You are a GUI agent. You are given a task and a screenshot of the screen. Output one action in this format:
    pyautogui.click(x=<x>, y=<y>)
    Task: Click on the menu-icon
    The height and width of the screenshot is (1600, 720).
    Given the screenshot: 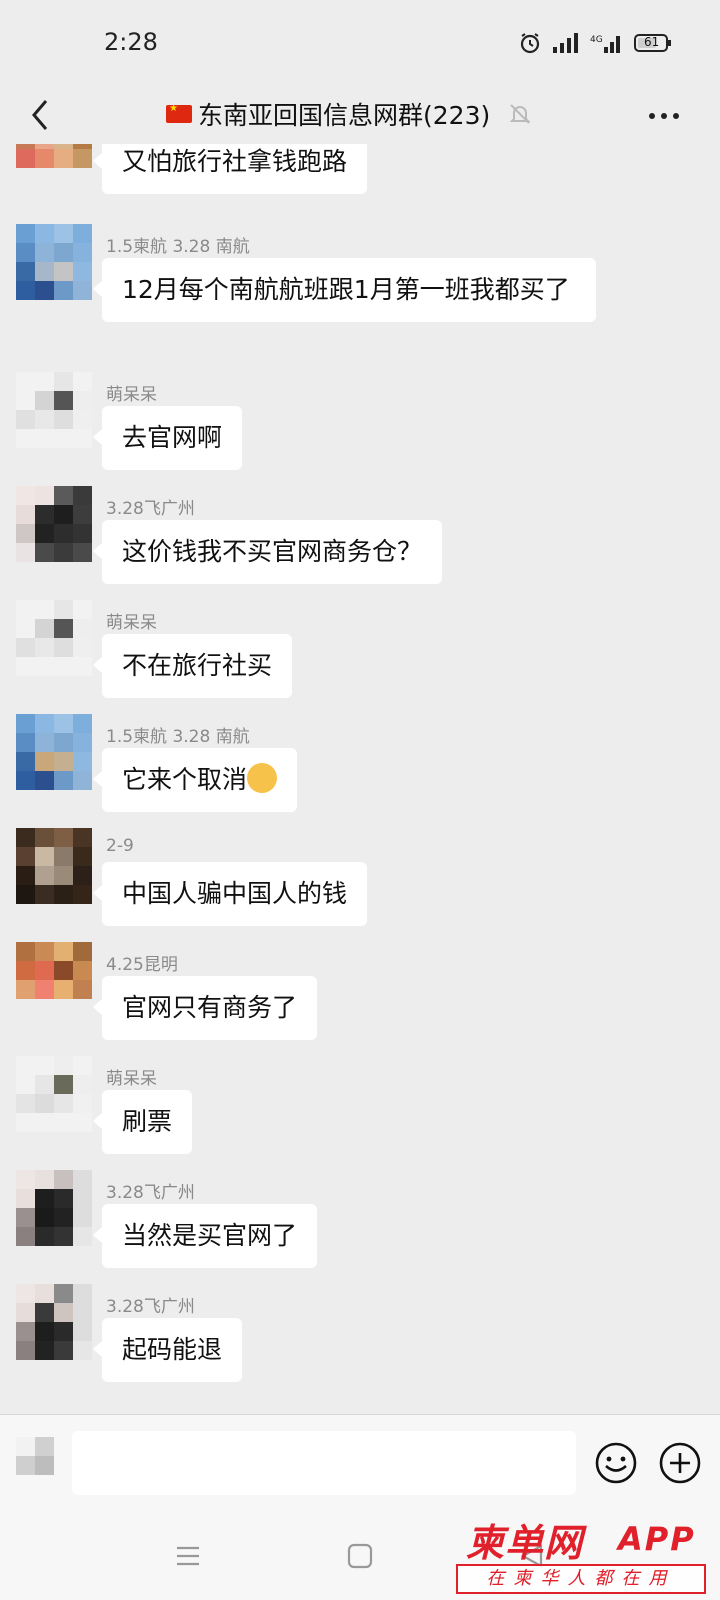 What is the action you would take?
    pyautogui.click(x=188, y=1556)
    